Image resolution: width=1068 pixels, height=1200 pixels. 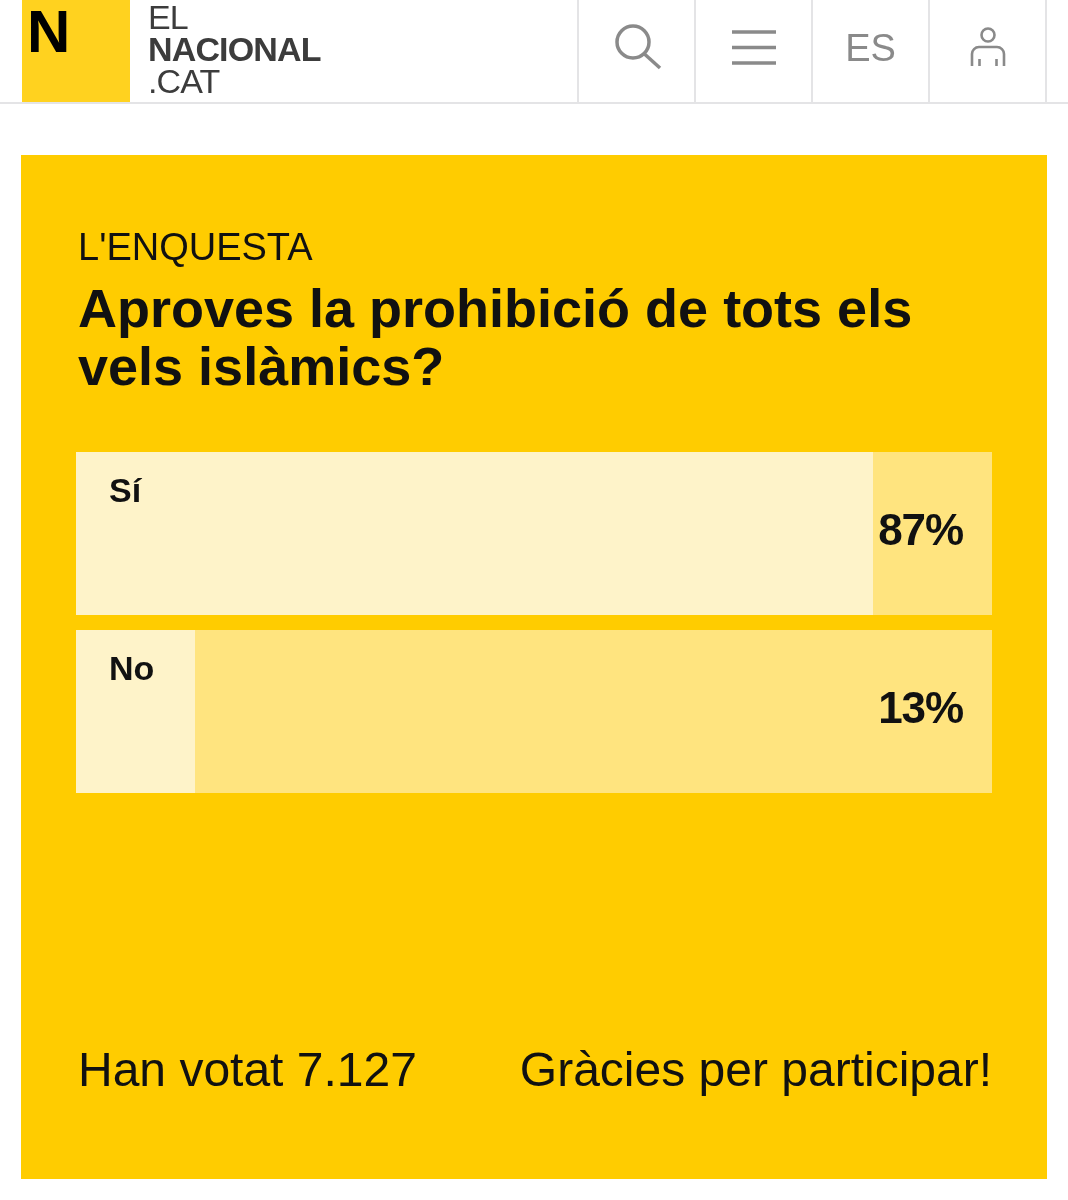 I want to click on vote-count: Han votat 7.127, so click(x=247, y=1070).